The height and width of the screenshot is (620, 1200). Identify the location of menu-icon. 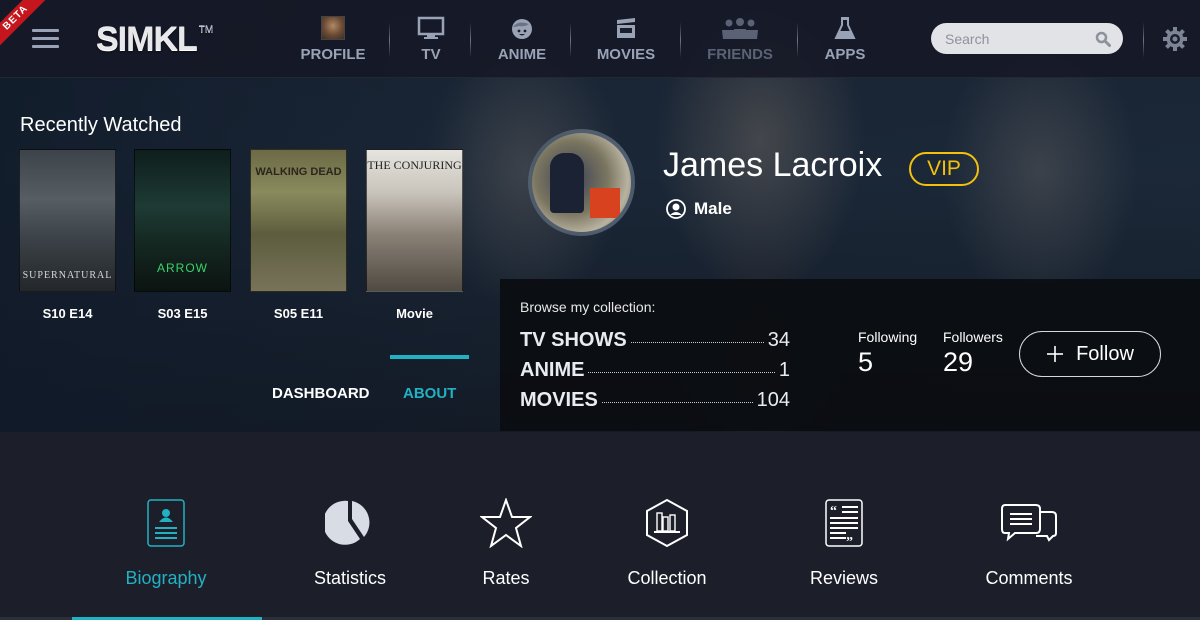
(45, 39).